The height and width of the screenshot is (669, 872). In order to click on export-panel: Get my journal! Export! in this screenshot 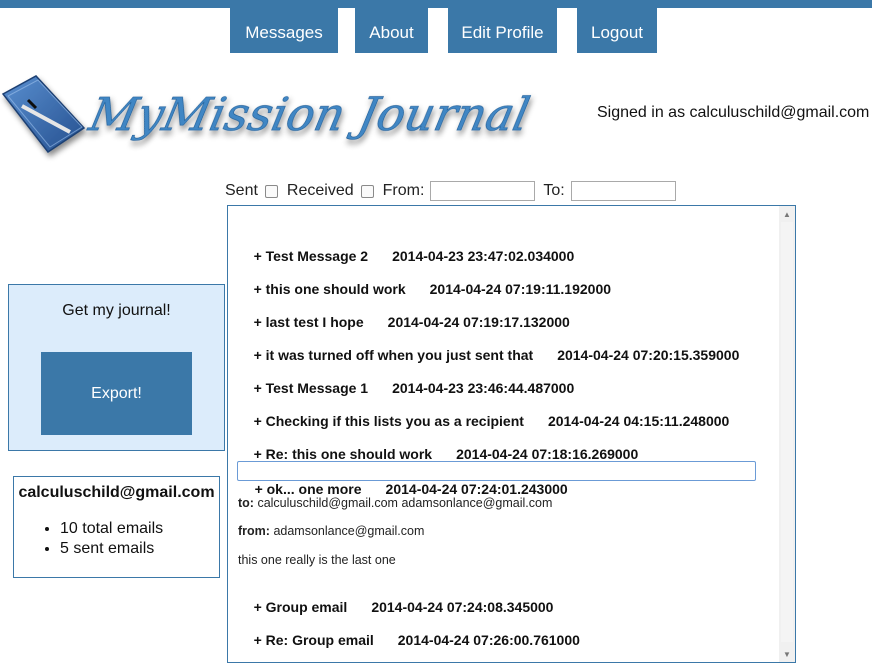, I will do `click(116, 367)`.